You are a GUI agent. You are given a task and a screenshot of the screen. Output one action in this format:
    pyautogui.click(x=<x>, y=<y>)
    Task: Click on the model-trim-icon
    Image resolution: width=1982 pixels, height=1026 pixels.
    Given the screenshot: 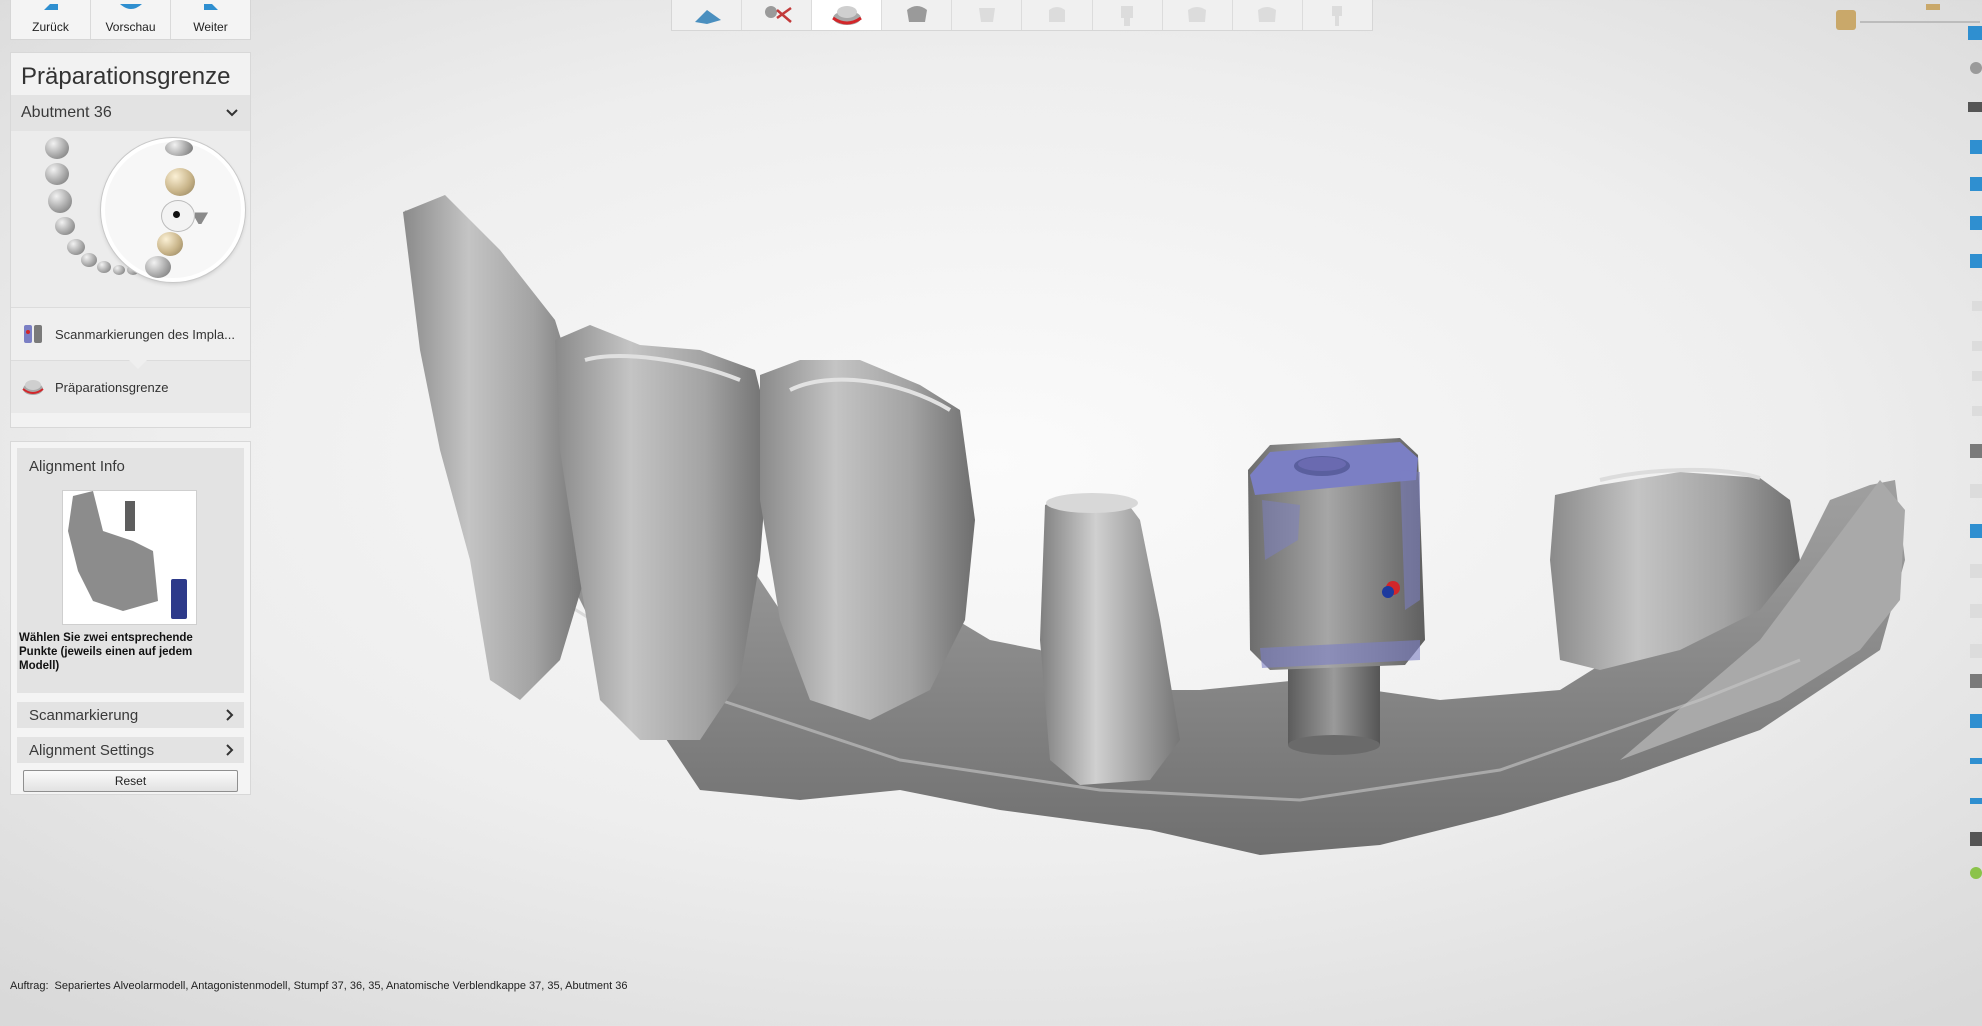 What is the action you would take?
    pyautogui.click(x=707, y=17)
    